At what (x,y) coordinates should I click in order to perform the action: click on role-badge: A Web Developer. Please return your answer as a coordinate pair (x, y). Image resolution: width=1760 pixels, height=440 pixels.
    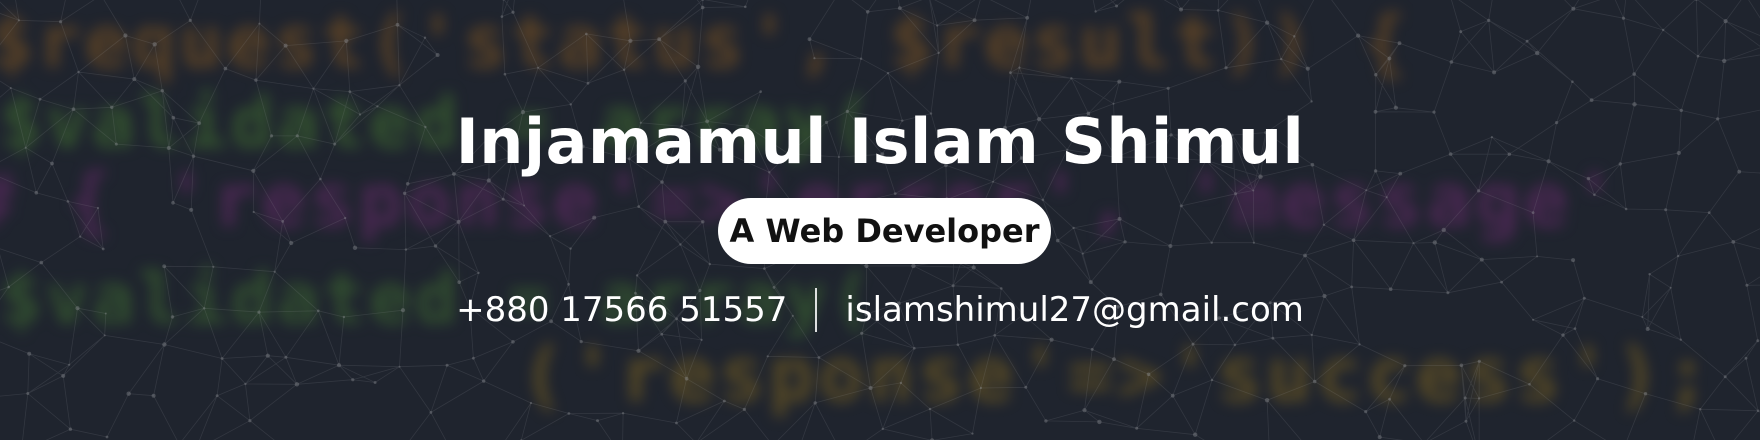
    Looking at the image, I should click on (884, 231).